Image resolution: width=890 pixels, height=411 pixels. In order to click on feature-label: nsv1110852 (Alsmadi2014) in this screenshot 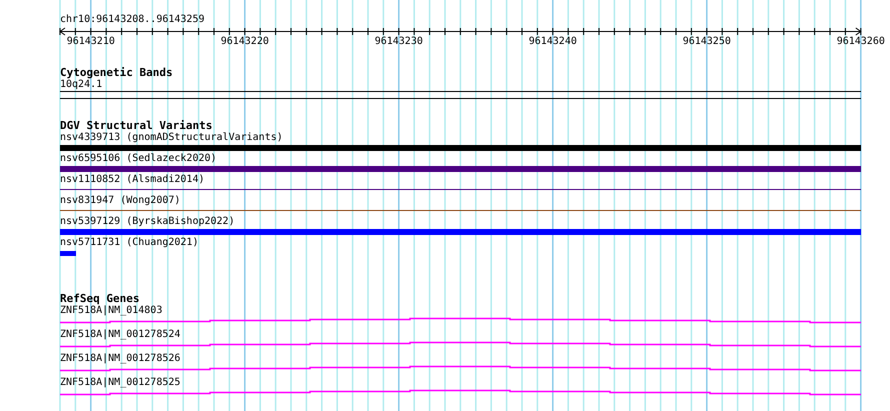, I will do `click(132, 180)`.